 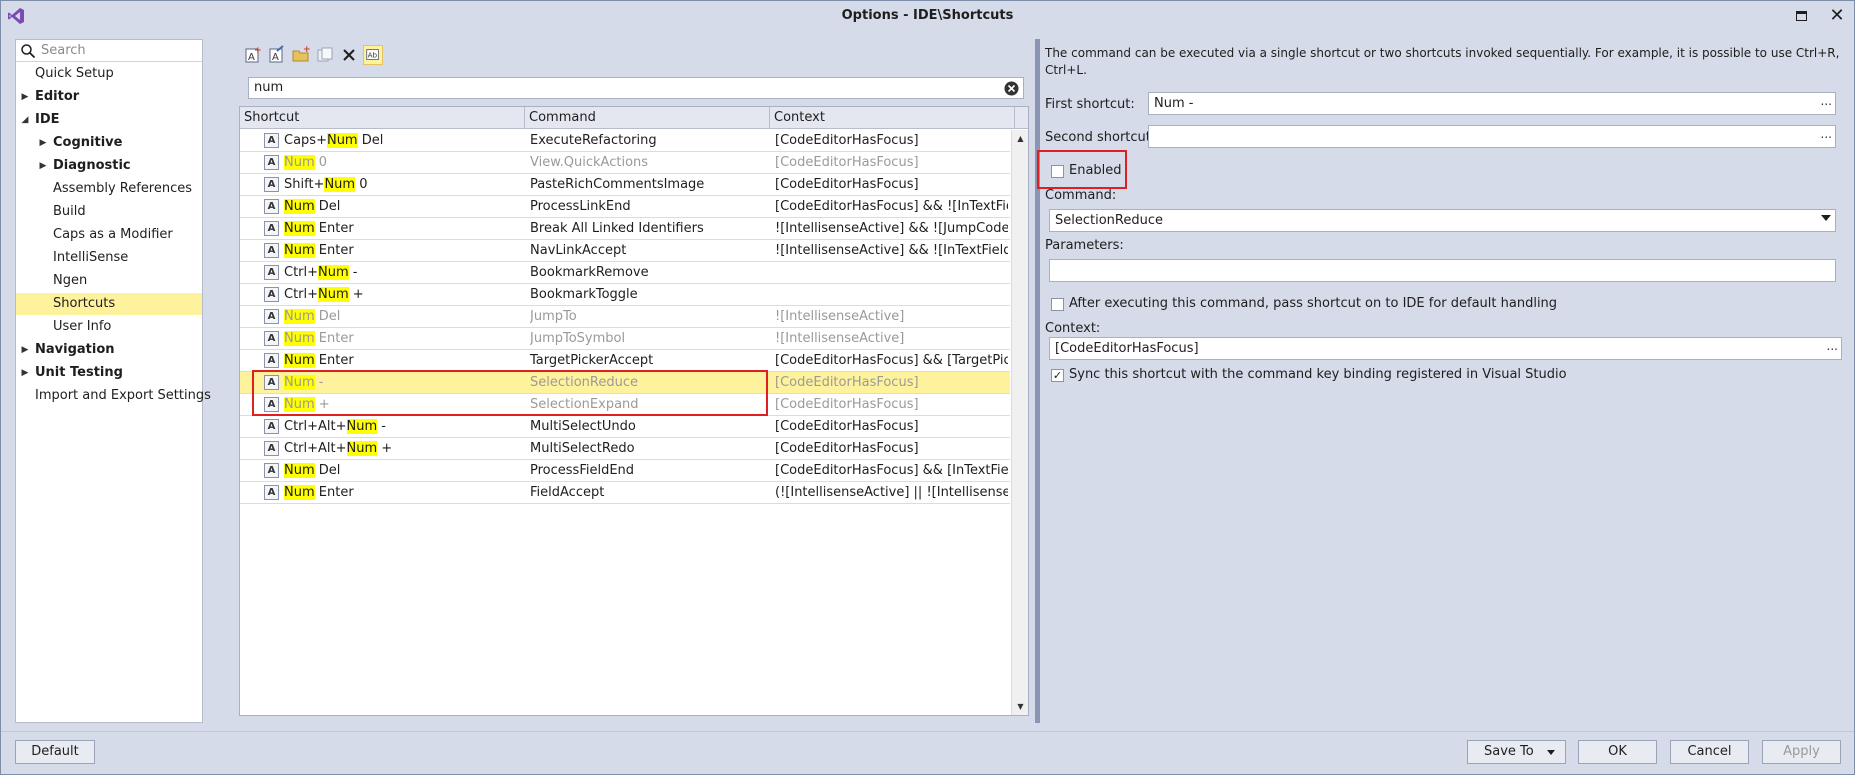 I want to click on close-icon: ✕, so click(x=1837, y=15).